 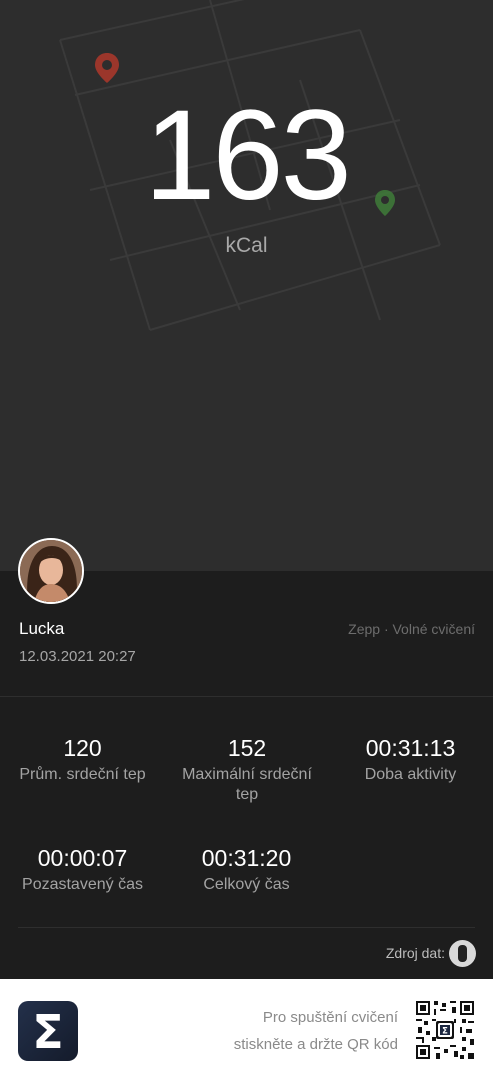 I want to click on avatar, so click(x=51, y=571).